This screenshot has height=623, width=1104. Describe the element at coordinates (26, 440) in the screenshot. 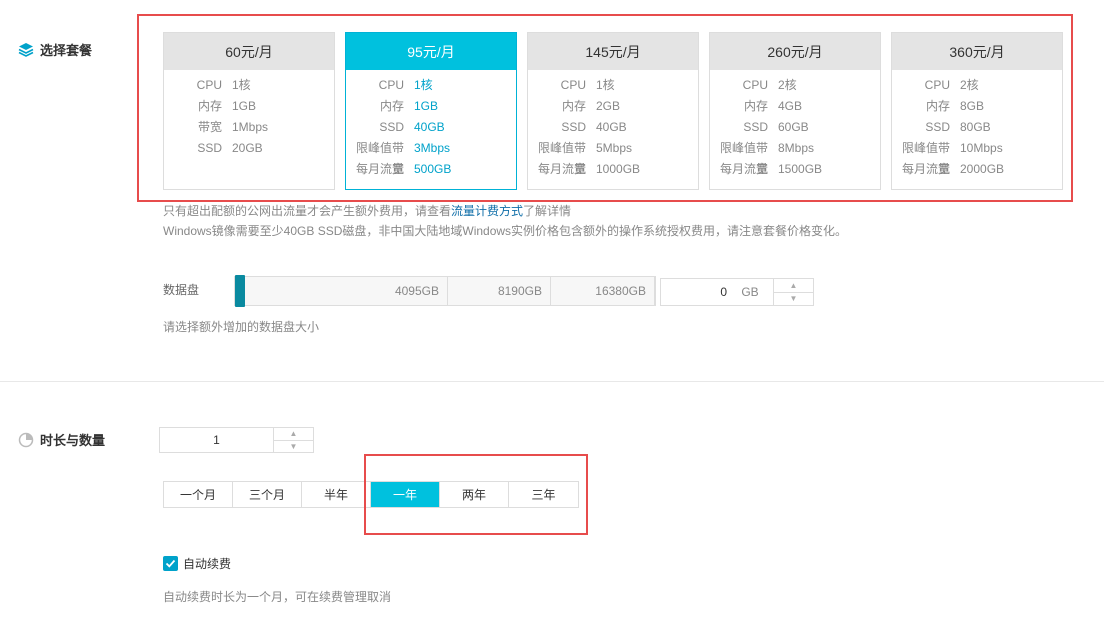

I see `pie-clock-icon` at that location.